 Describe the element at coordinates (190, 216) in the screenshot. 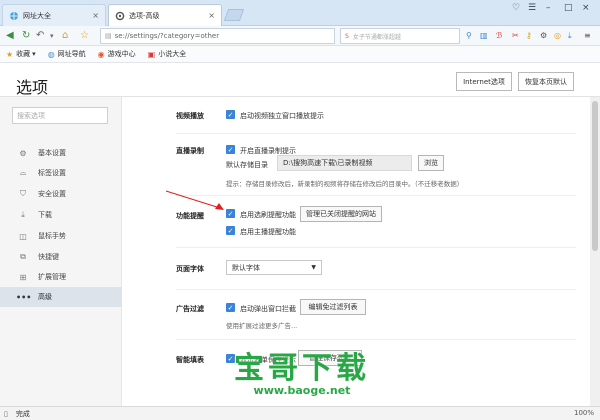

I see `feature-section-label: 功能提醒` at that location.